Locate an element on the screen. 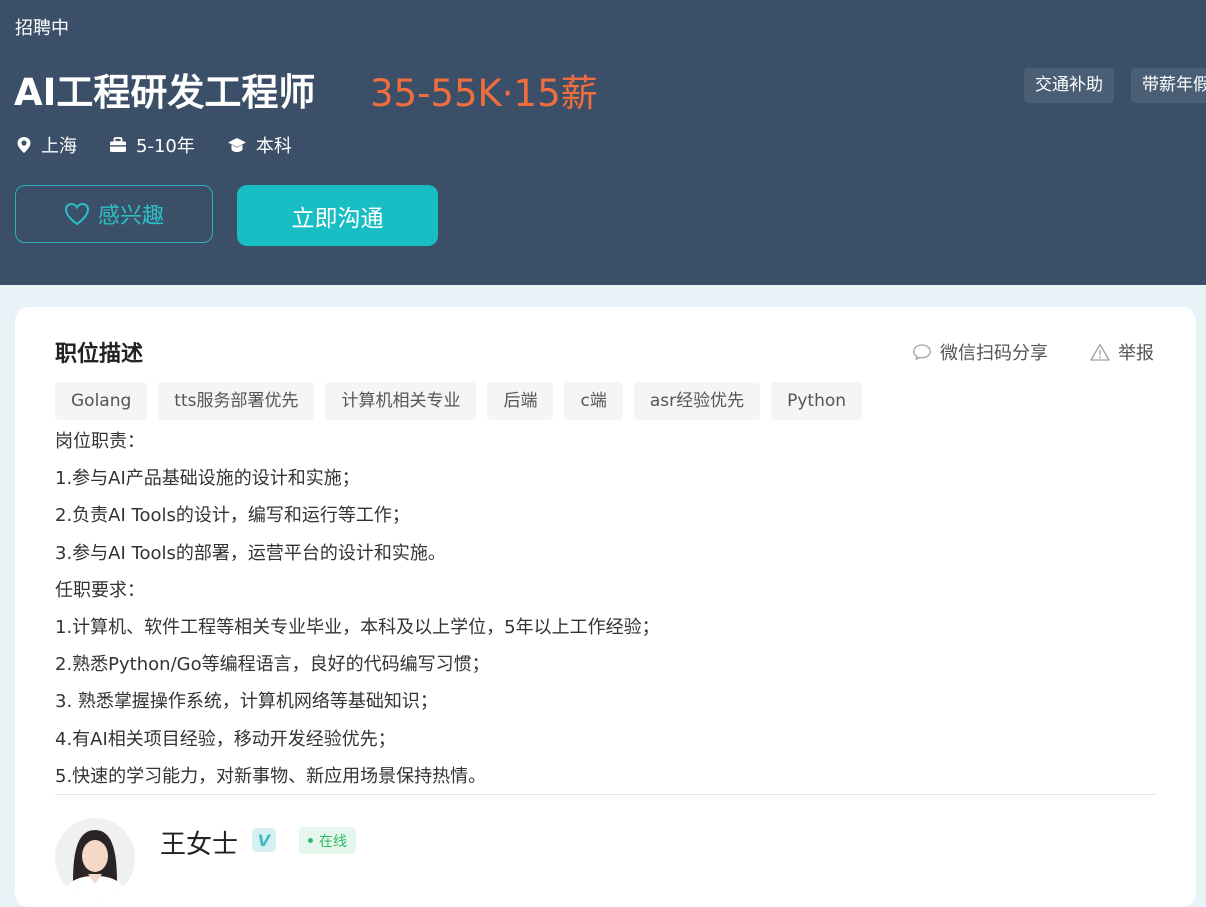 This screenshot has width=1206, height=907. verified-mark: V is located at coordinates (264, 840).